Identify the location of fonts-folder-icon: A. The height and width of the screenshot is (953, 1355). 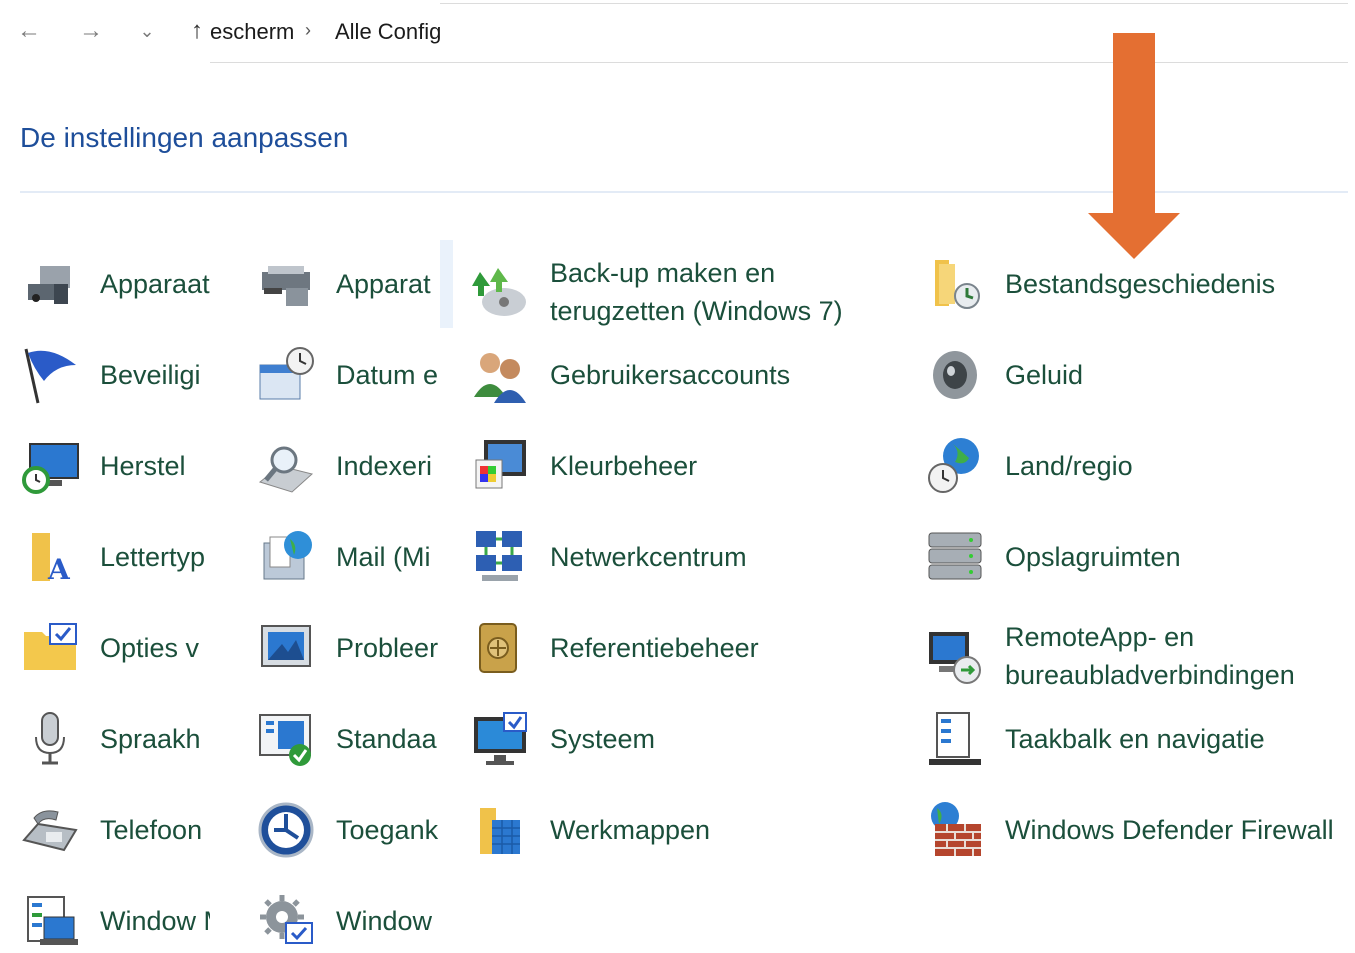
(51, 559).